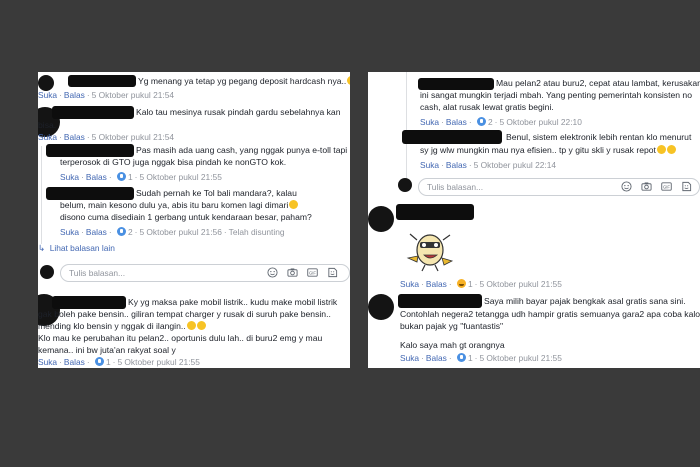  Describe the element at coordinates (107, 350) in the screenshot. I see `comment-text: kemana.. ini bw juta'an rakyat soal y` at that location.